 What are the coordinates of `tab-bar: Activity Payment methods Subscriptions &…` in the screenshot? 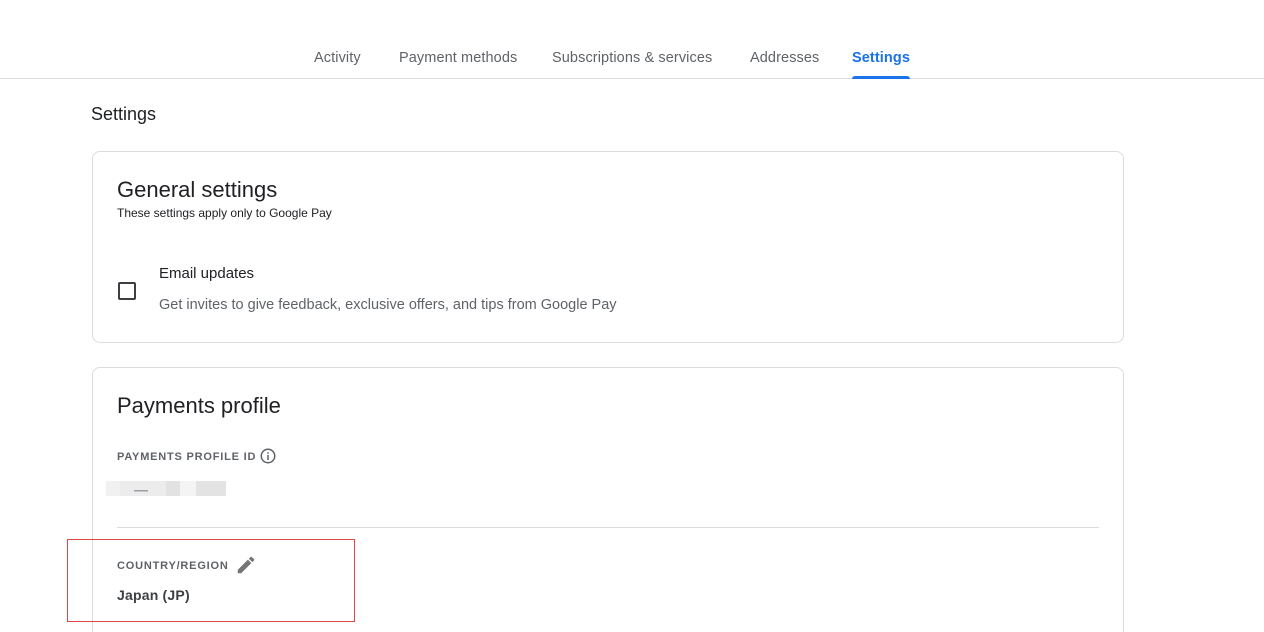 It's located at (632, 39).